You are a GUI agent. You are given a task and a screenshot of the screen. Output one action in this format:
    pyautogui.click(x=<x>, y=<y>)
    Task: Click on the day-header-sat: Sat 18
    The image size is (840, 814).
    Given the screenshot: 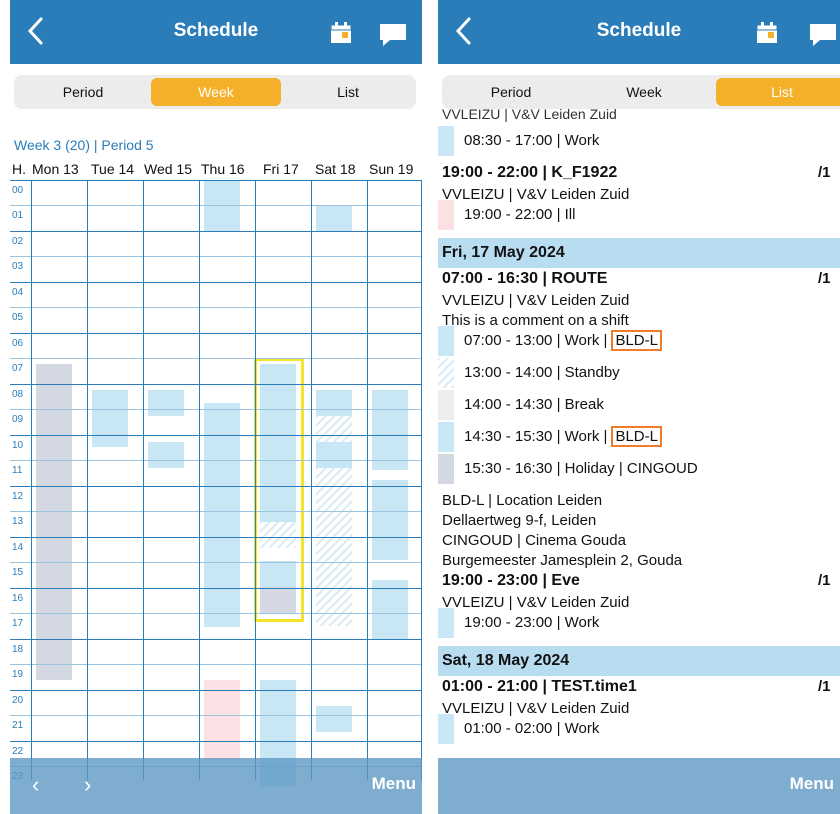 What is the action you would take?
    pyautogui.click(x=335, y=169)
    